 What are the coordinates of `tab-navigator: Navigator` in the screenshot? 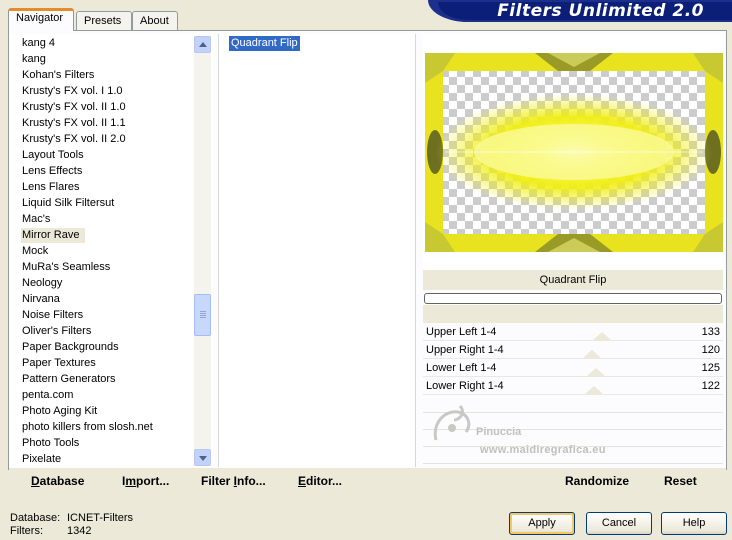 It's located at (41, 19).